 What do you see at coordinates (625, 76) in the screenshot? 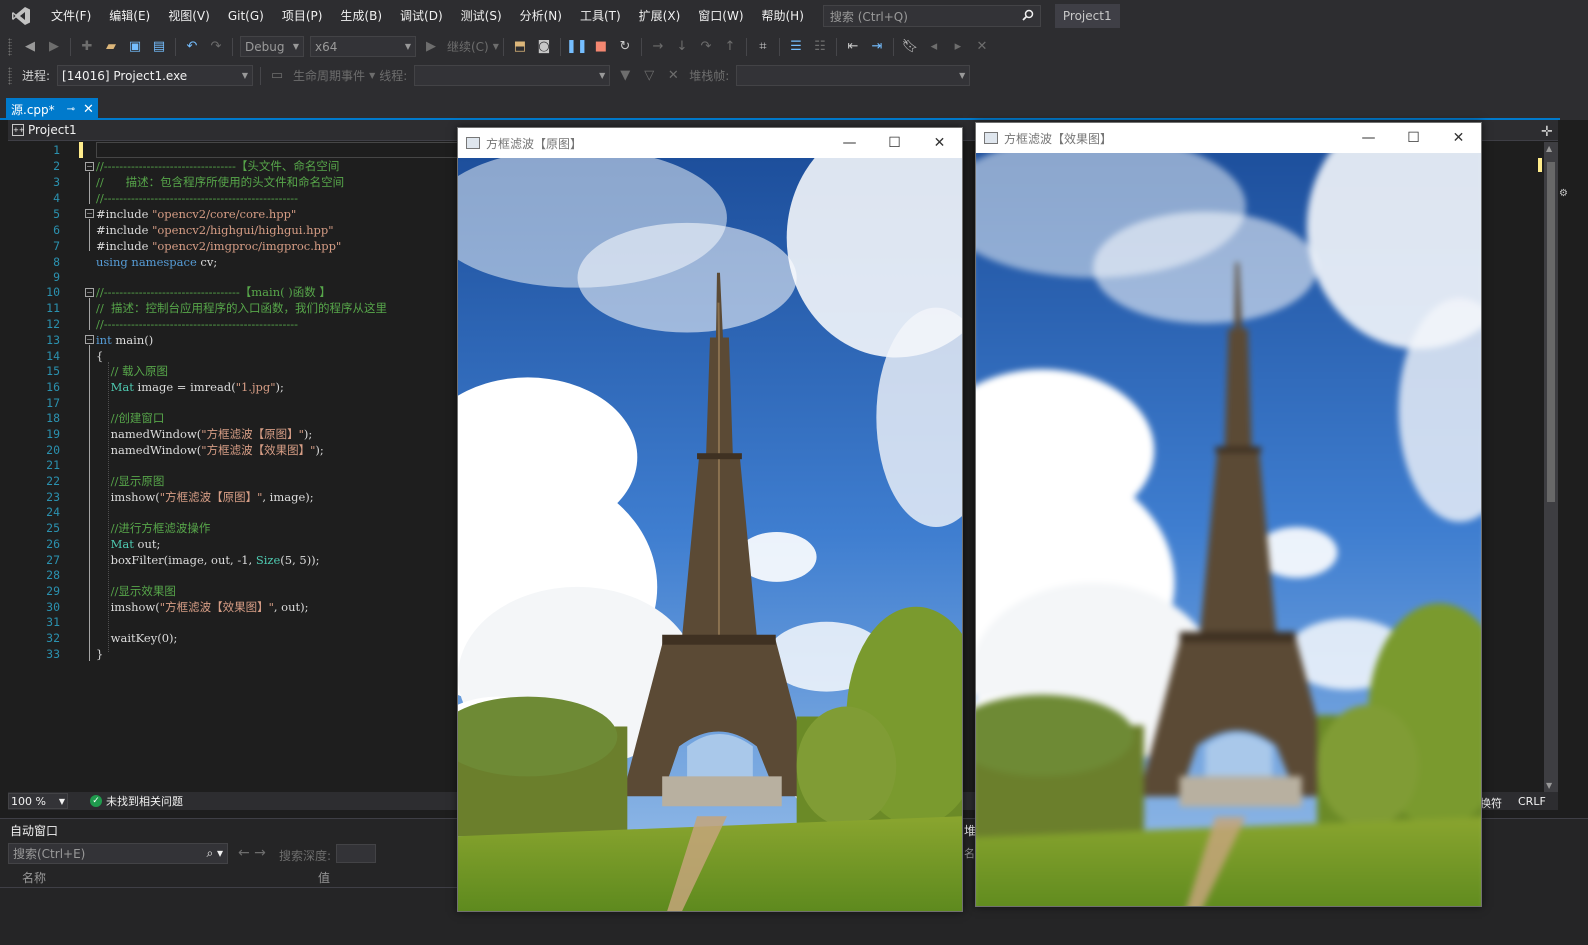
I see `filter-icon: ▼` at bounding box center [625, 76].